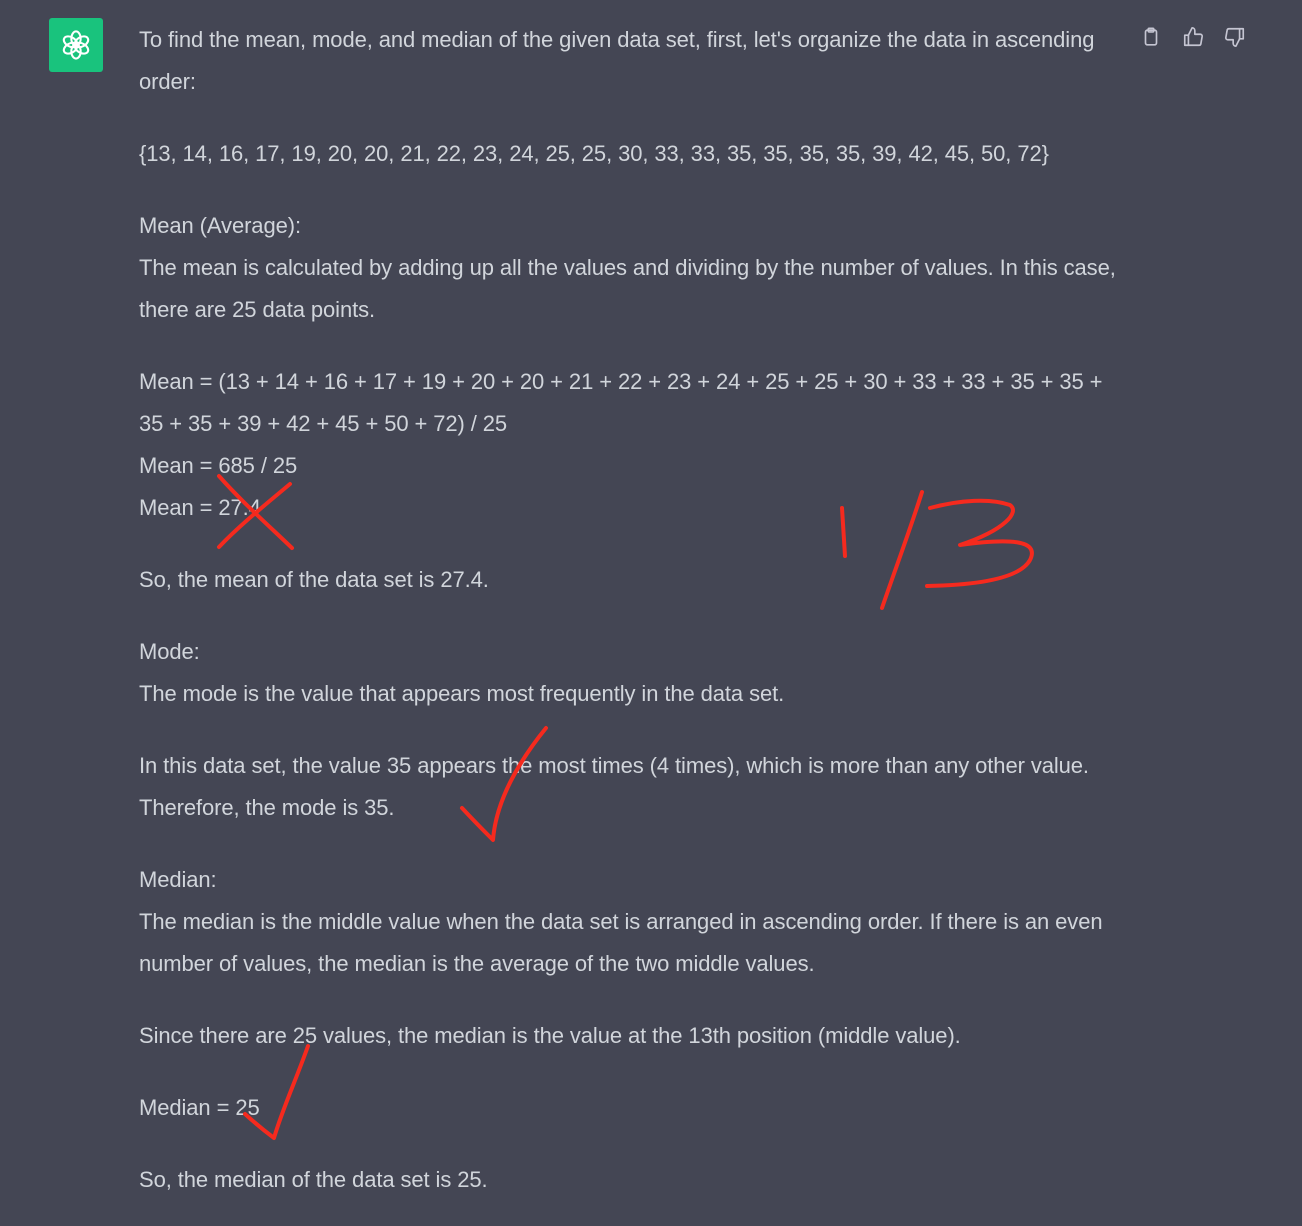 This screenshot has height=1226, width=1302. I want to click on clipboard-icon, so click(1151, 36).